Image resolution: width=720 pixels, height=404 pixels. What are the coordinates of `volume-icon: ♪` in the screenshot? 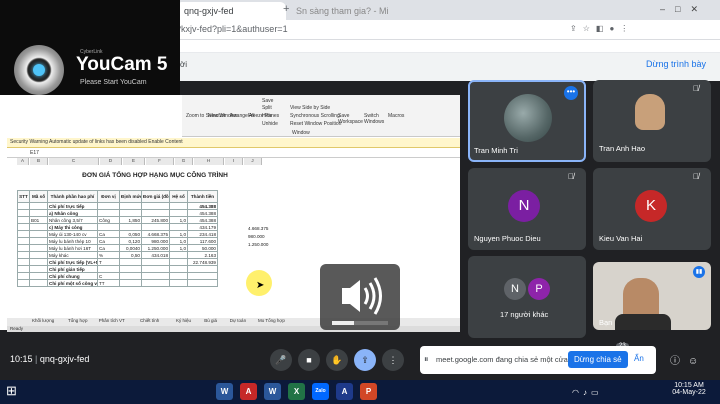 It's located at (587, 392).